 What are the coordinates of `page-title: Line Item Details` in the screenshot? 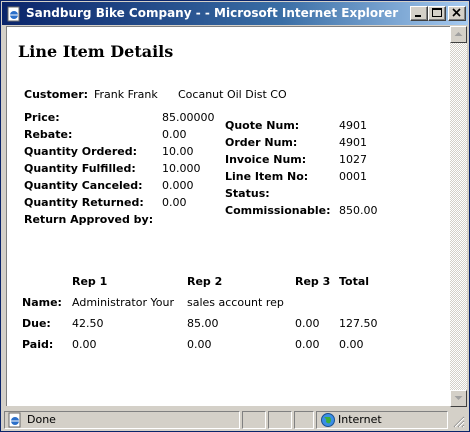 It's located at (96, 51).